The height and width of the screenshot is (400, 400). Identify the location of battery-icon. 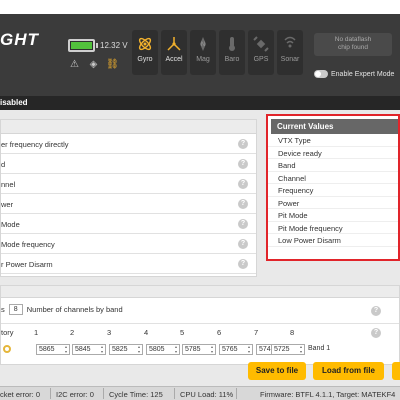
(81, 45).